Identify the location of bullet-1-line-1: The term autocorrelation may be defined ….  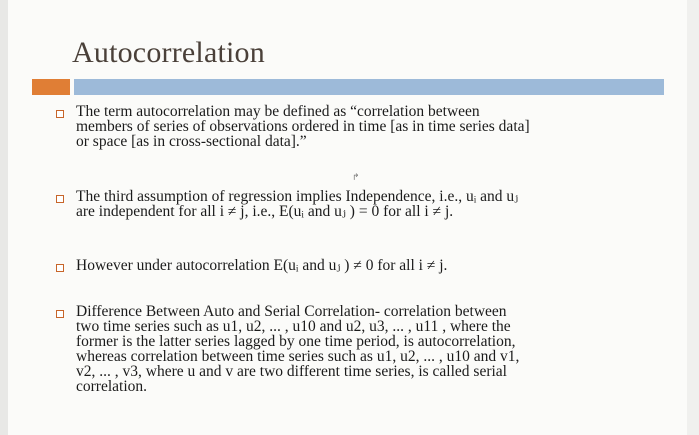
(278, 111).